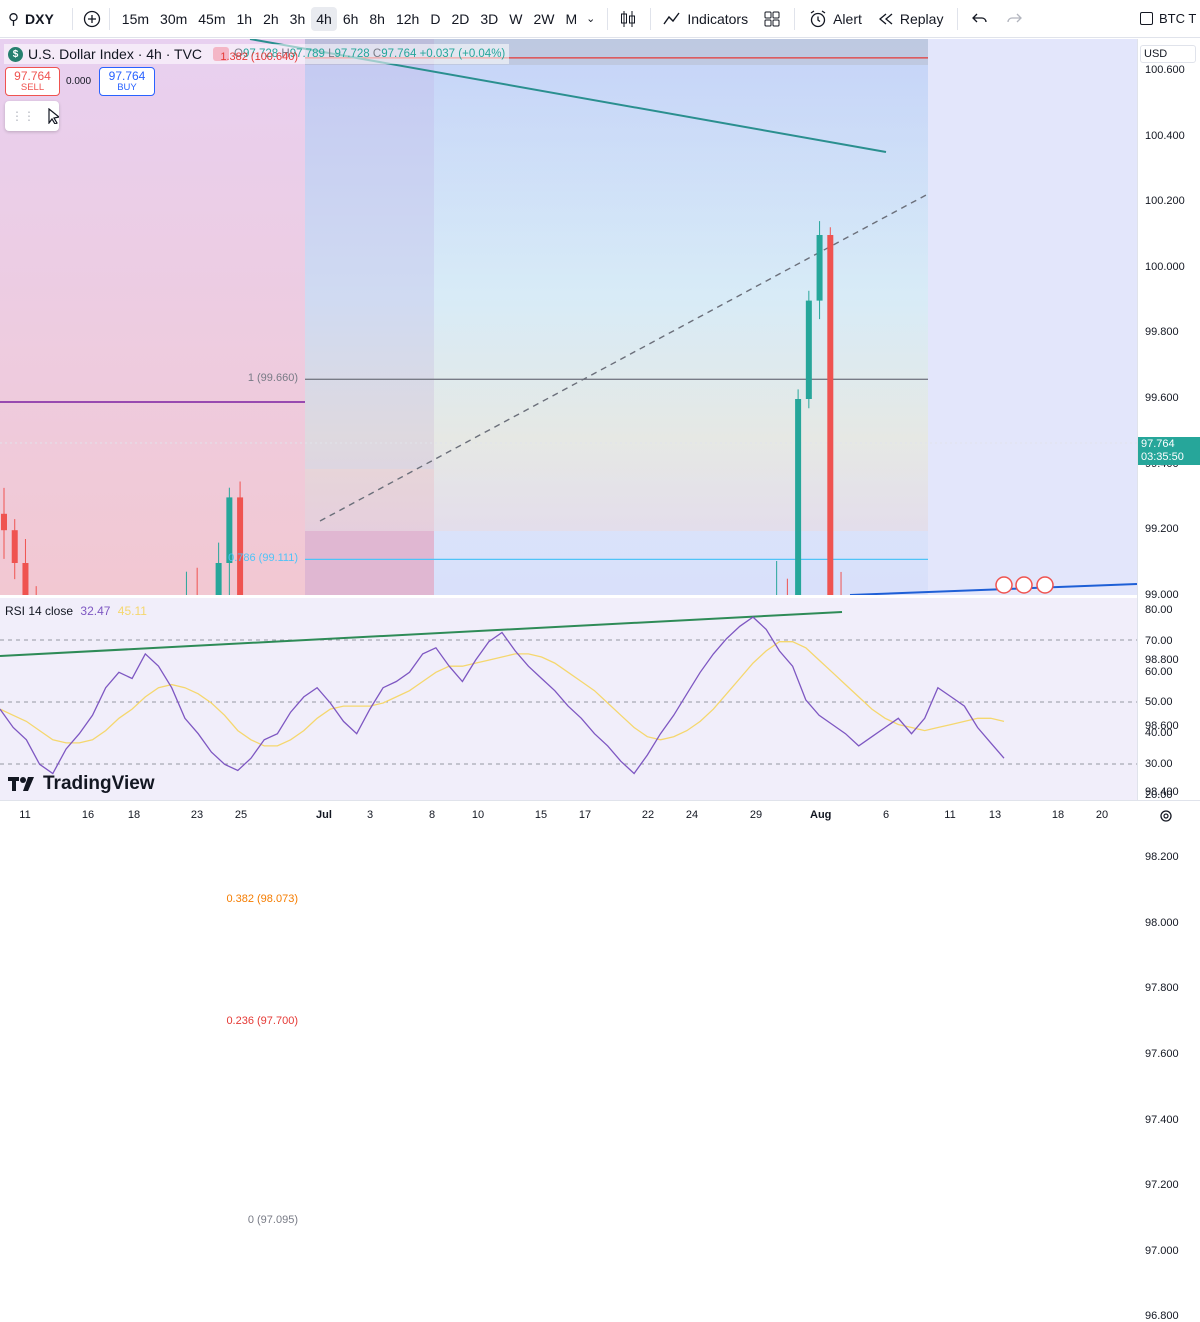  I want to click on interval-d: D, so click(435, 19).